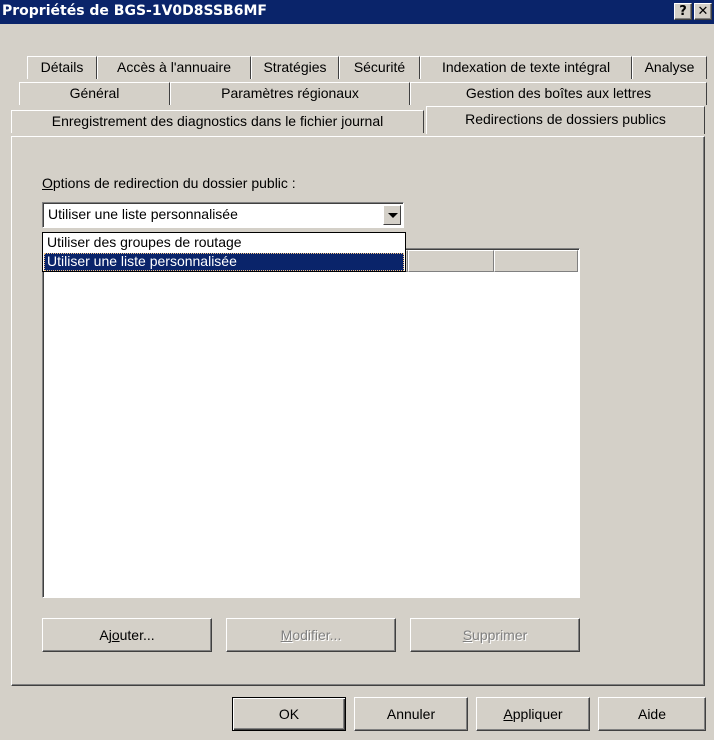  I want to click on option-routing-groups: Utiliser des groupes de routage, so click(224, 243).